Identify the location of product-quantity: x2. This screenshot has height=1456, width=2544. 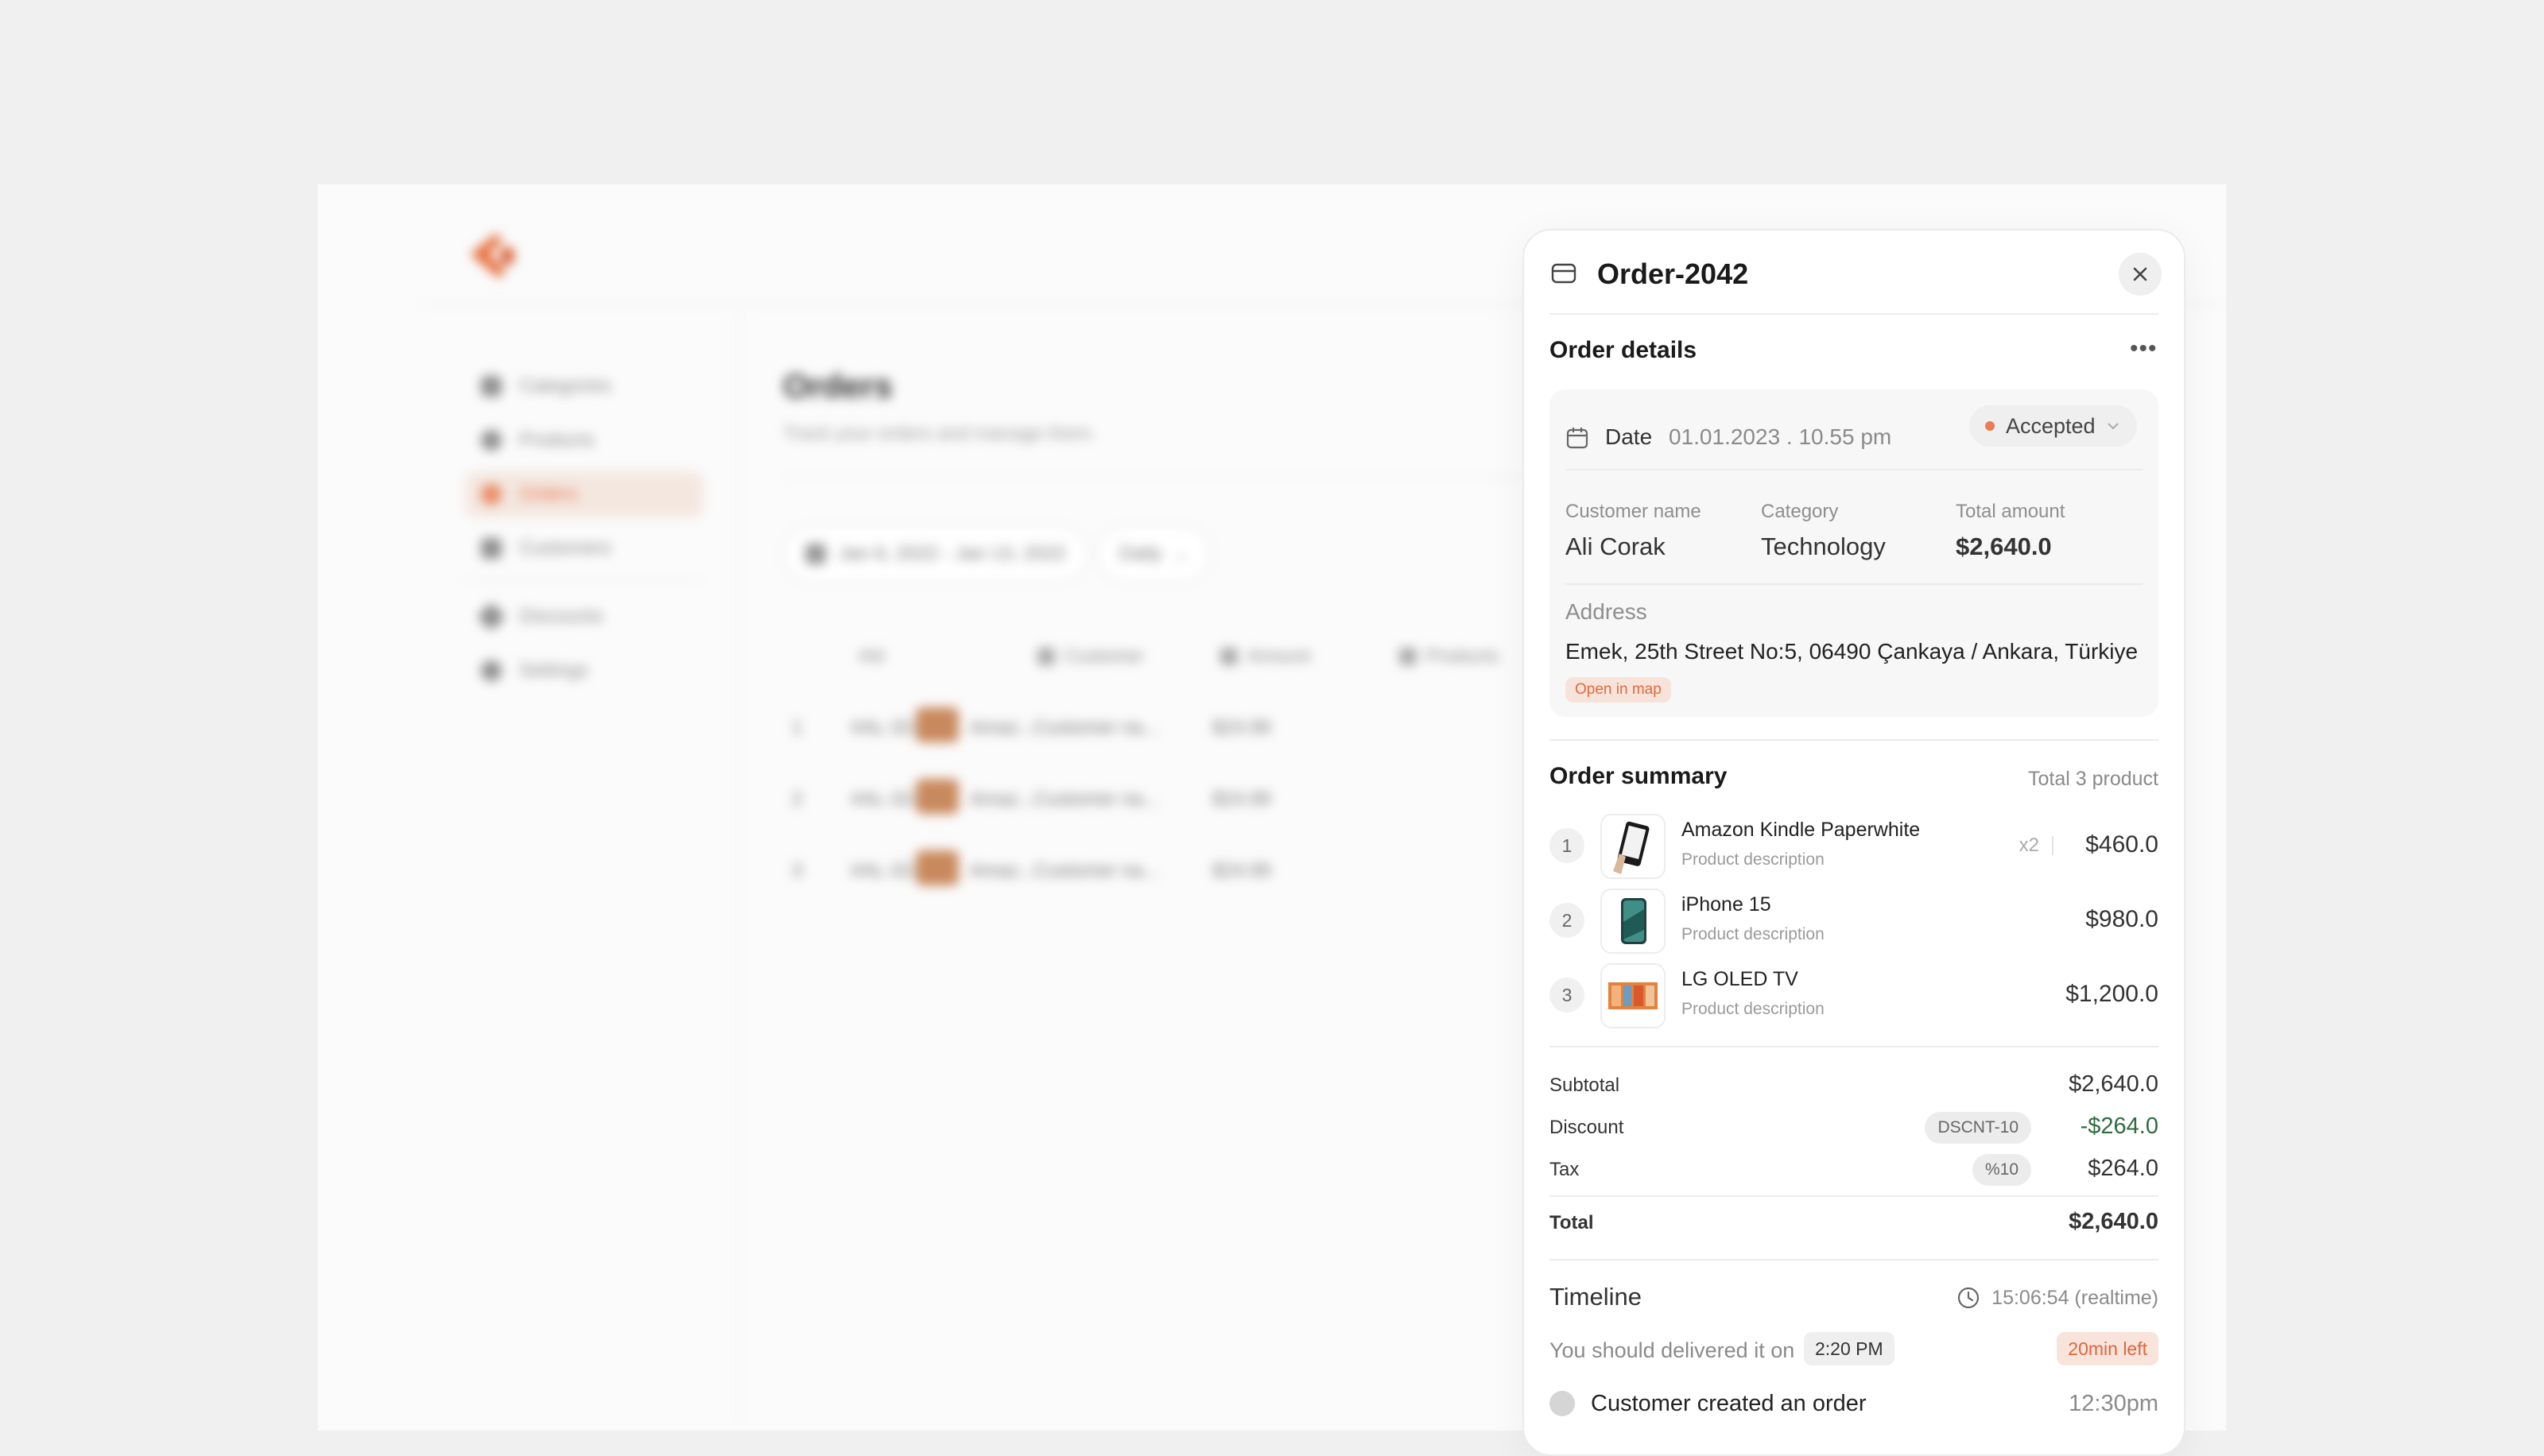
(2029, 845).